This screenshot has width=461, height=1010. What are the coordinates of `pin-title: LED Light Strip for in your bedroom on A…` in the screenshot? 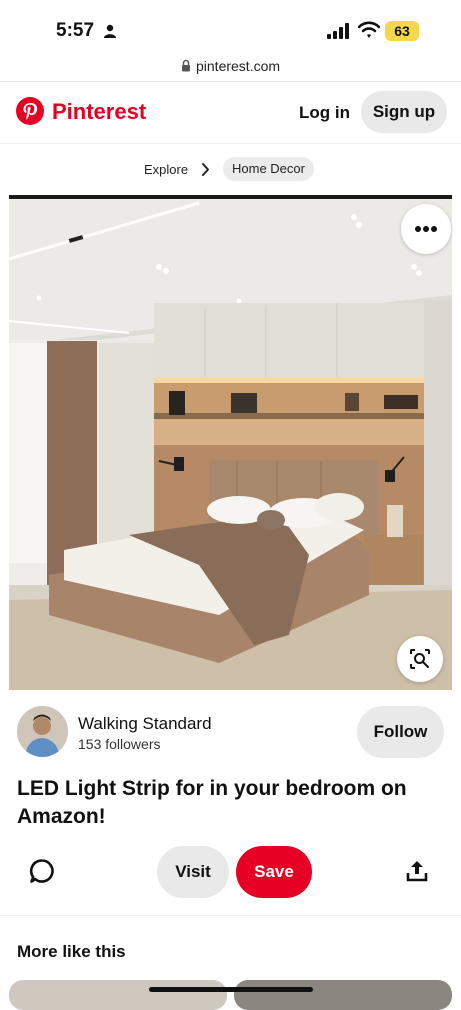 It's located at (212, 802).